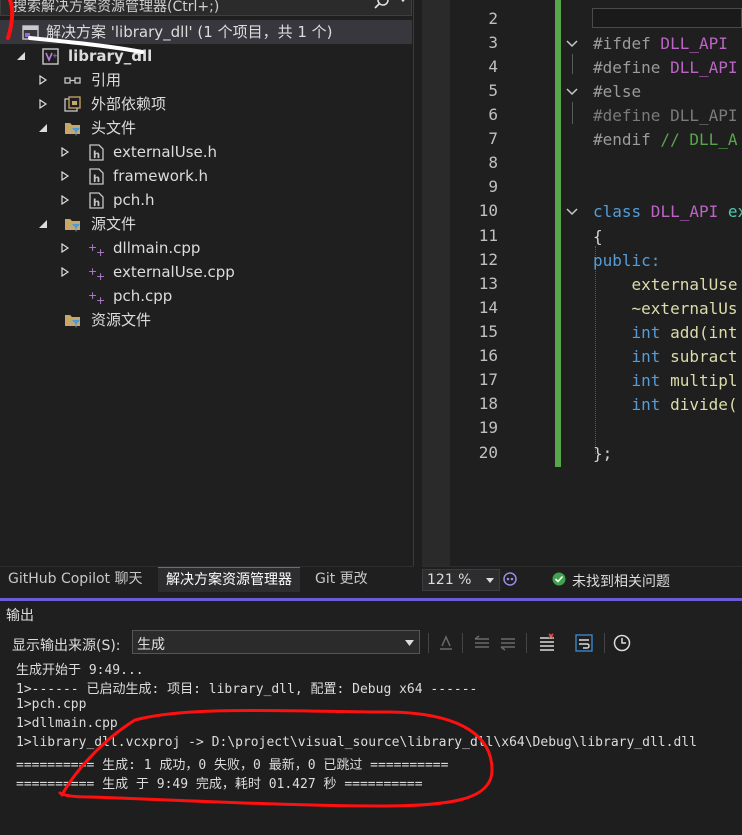  Describe the element at coordinates (206, 80) in the screenshot. I see `tree-item-references: 引用` at that location.